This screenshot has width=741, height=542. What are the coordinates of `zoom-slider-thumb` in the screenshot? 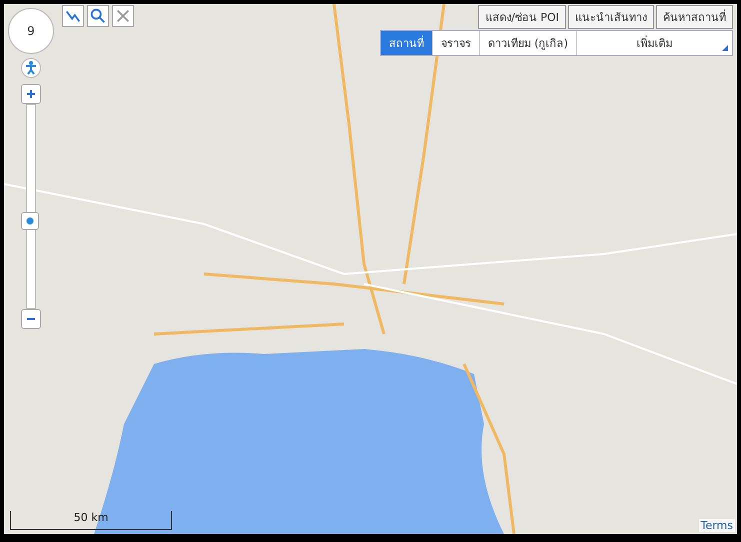 It's located at (30, 221).